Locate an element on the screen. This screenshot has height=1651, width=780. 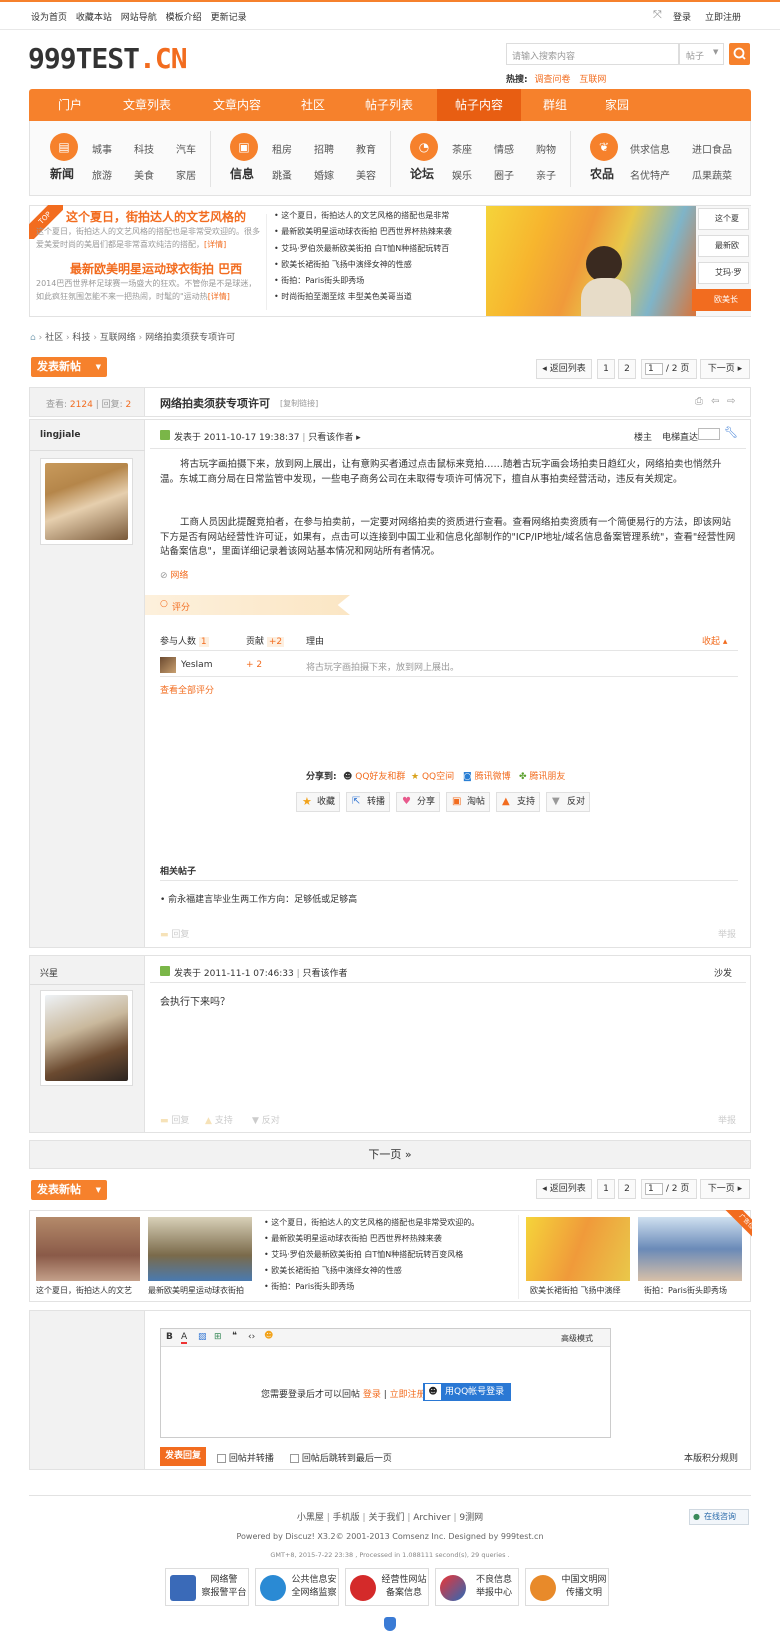
list-item: • 时尚街拍至潮至炫 丰型美色美哥当道 is located at coordinates (363, 297).